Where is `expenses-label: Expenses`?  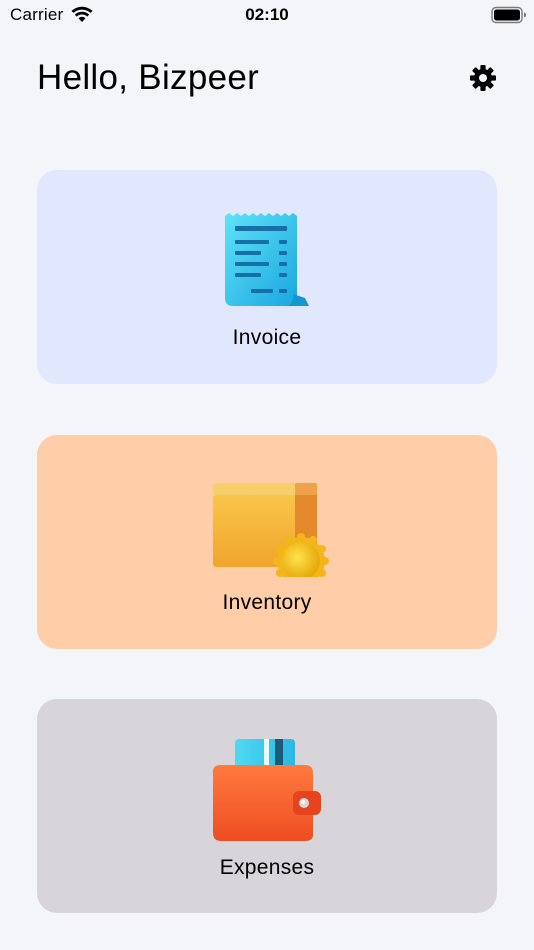 expenses-label: Expenses is located at coordinates (267, 867).